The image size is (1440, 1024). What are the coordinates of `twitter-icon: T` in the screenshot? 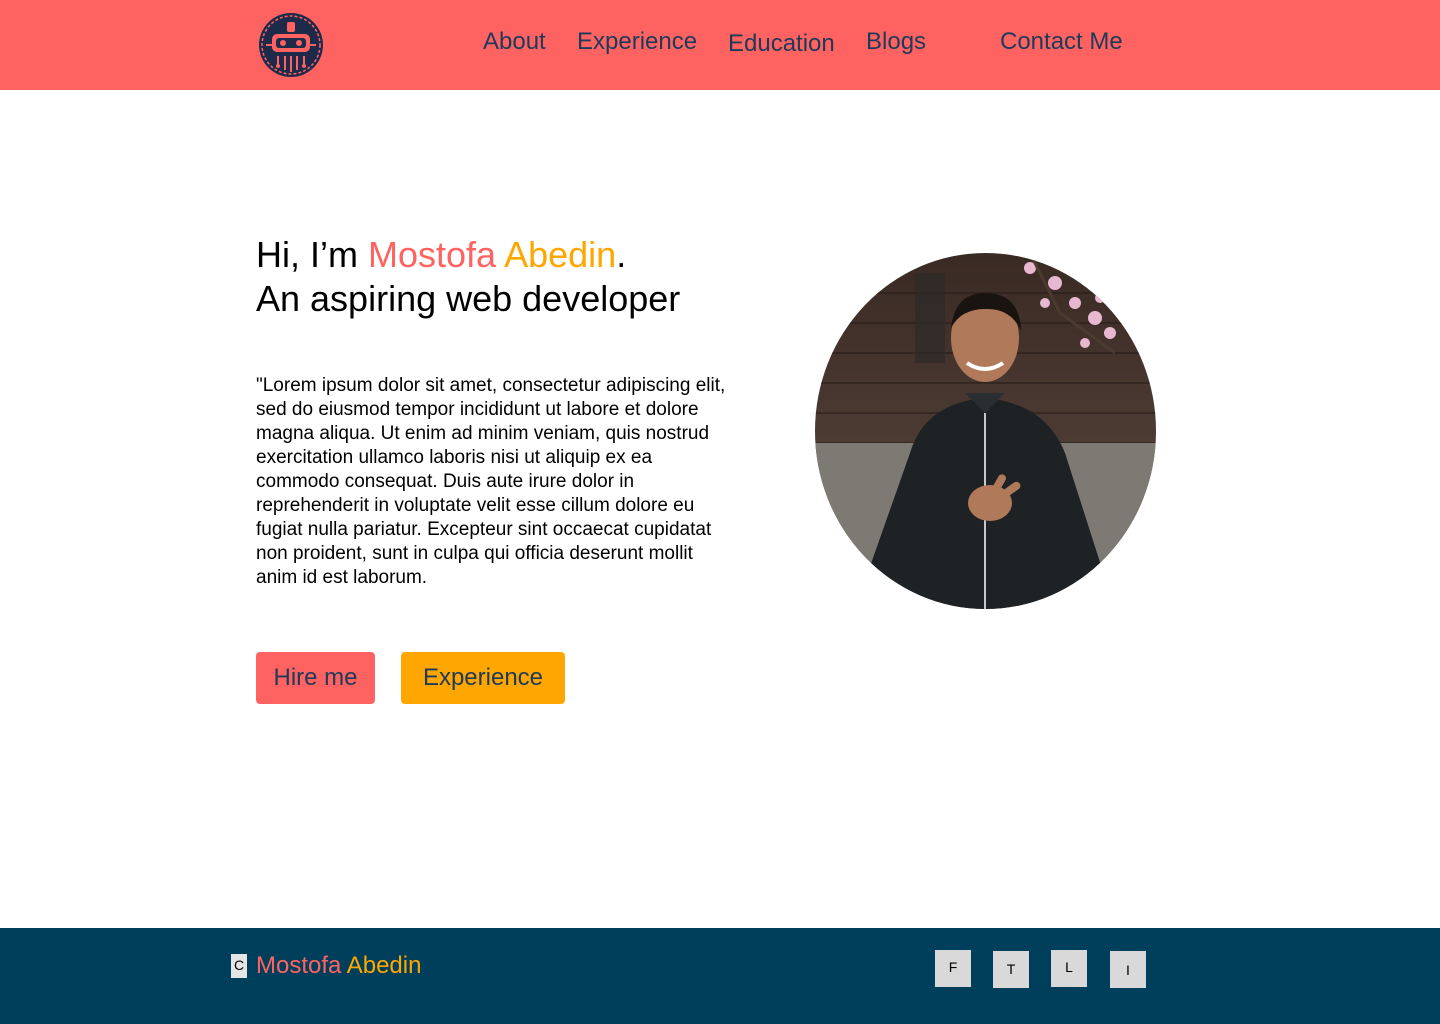 It's located at (1011, 969).